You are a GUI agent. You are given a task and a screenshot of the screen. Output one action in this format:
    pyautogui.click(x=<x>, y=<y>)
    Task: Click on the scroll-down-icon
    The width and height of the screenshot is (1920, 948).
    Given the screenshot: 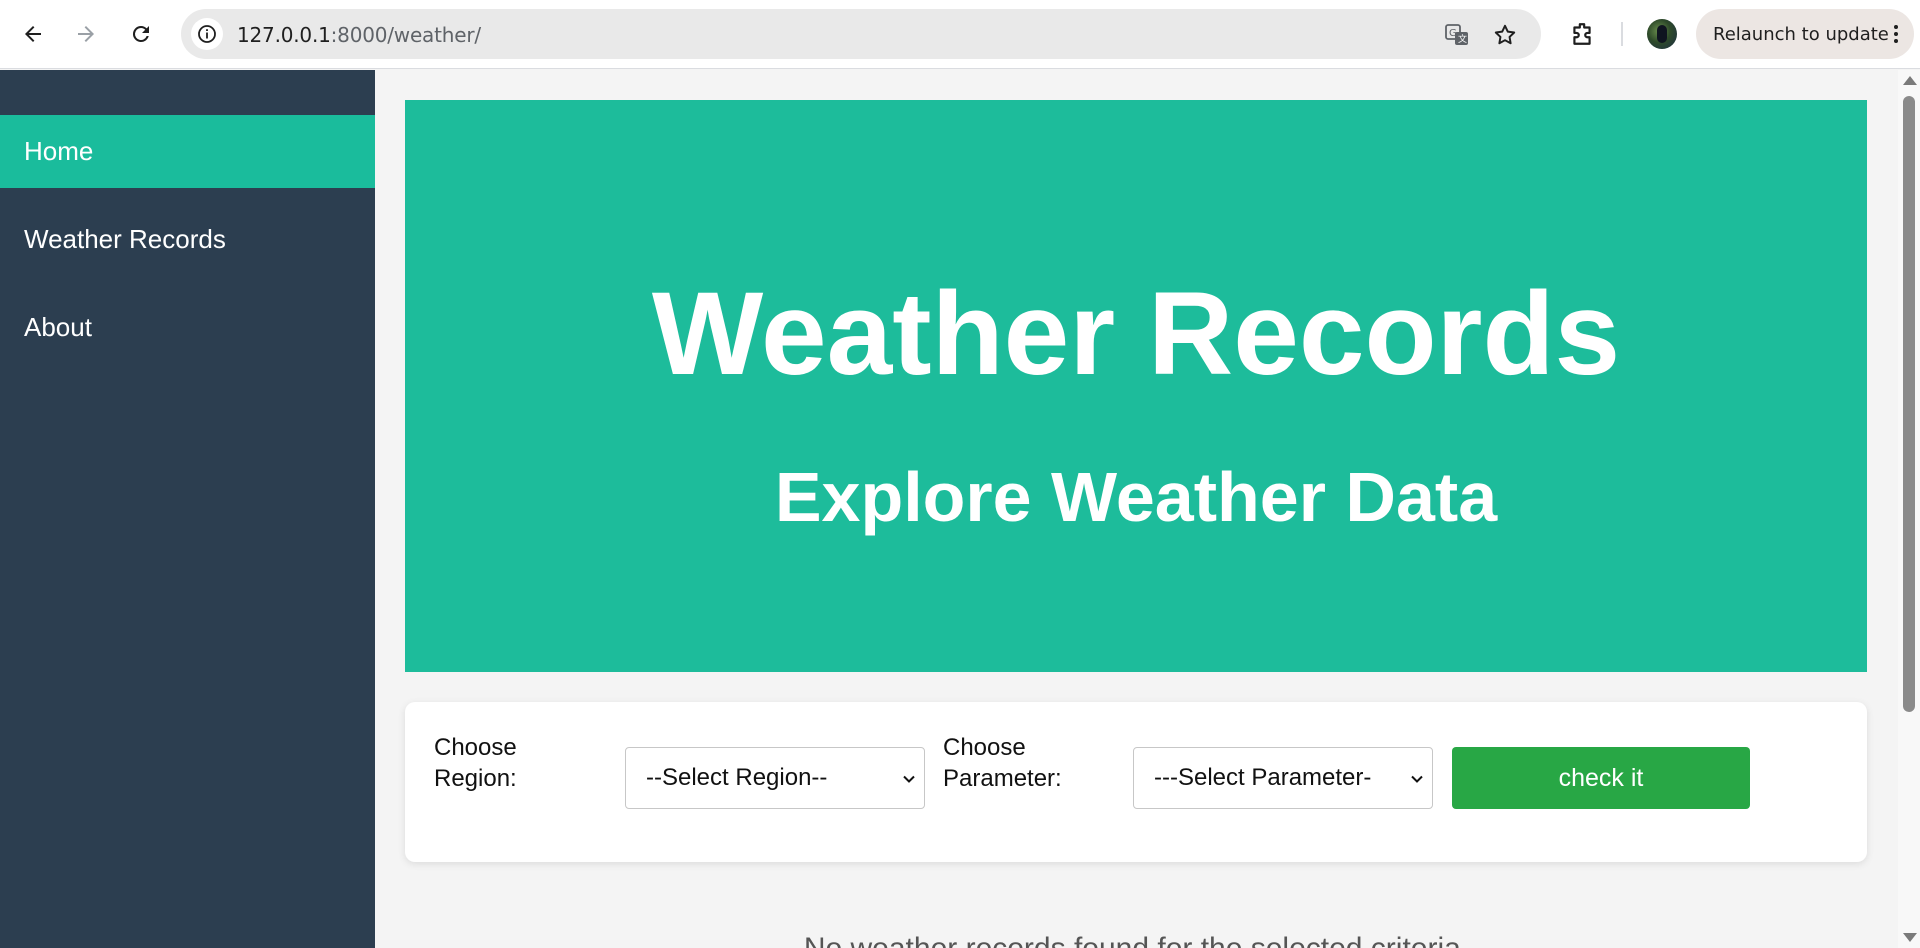 What is the action you would take?
    pyautogui.click(x=1910, y=937)
    